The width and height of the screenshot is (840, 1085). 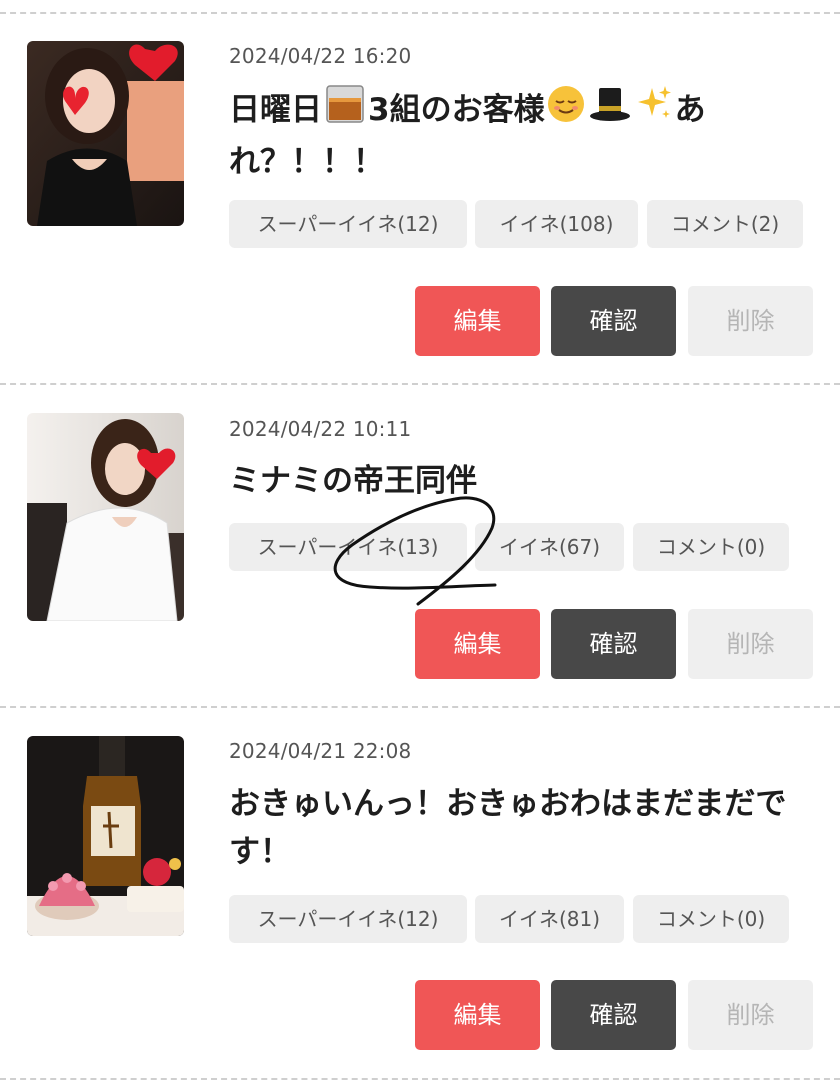 What do you see at coordinates (456, 110) in the screenshot?
I see `title-text: 3組のお客様` at bounding box center [456, 110].